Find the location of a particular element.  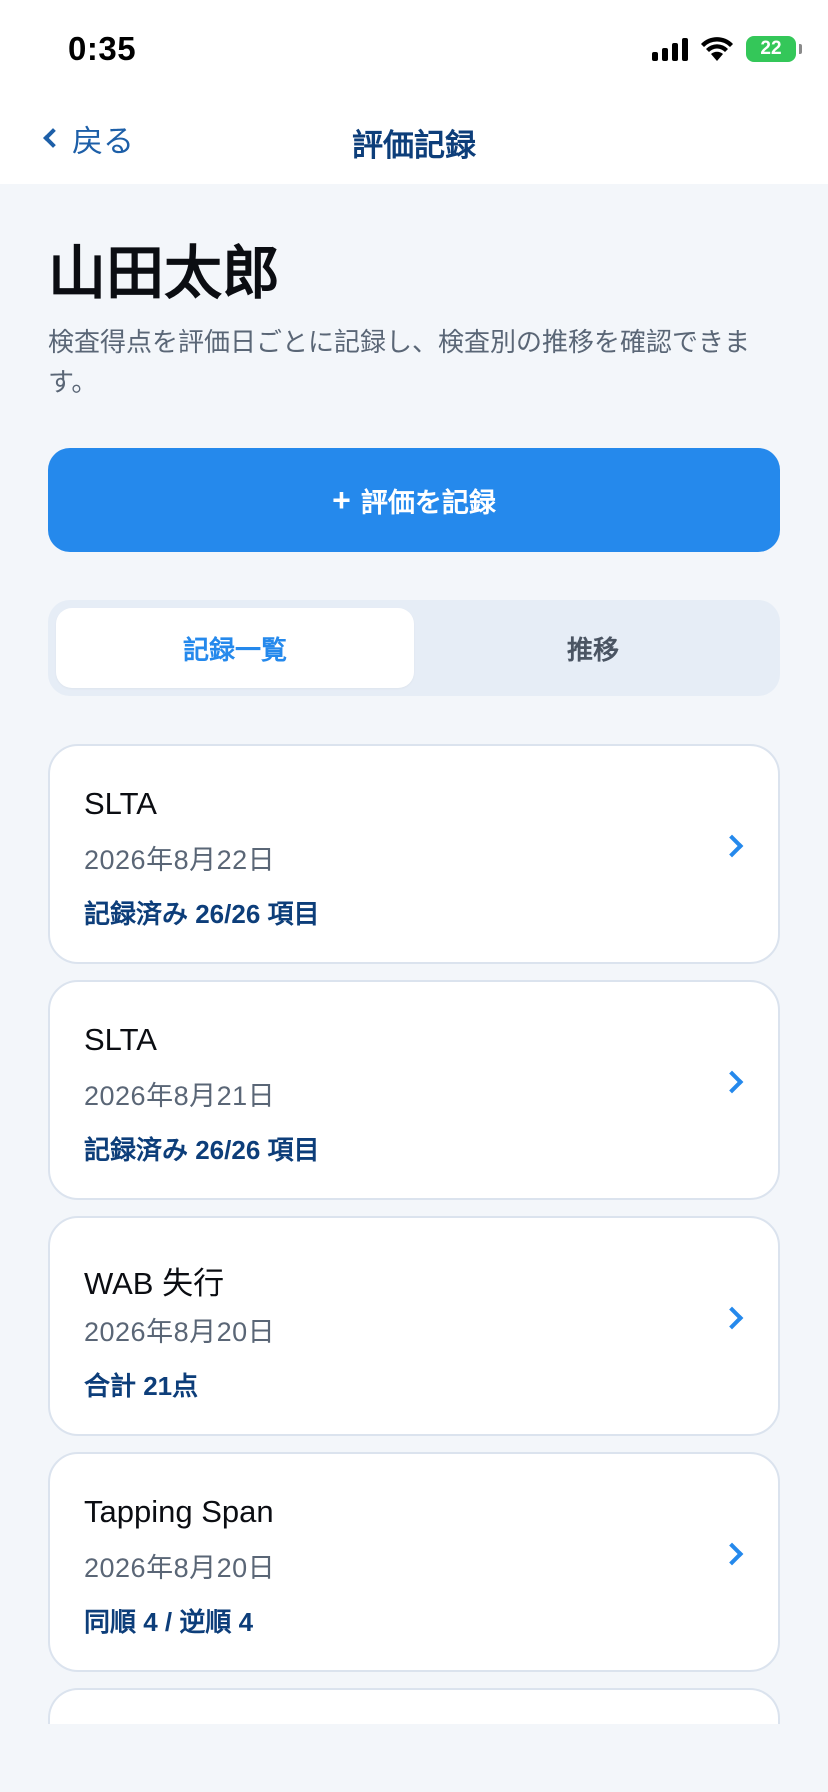

status-icons: 22 is located at coordinates (727, 49).